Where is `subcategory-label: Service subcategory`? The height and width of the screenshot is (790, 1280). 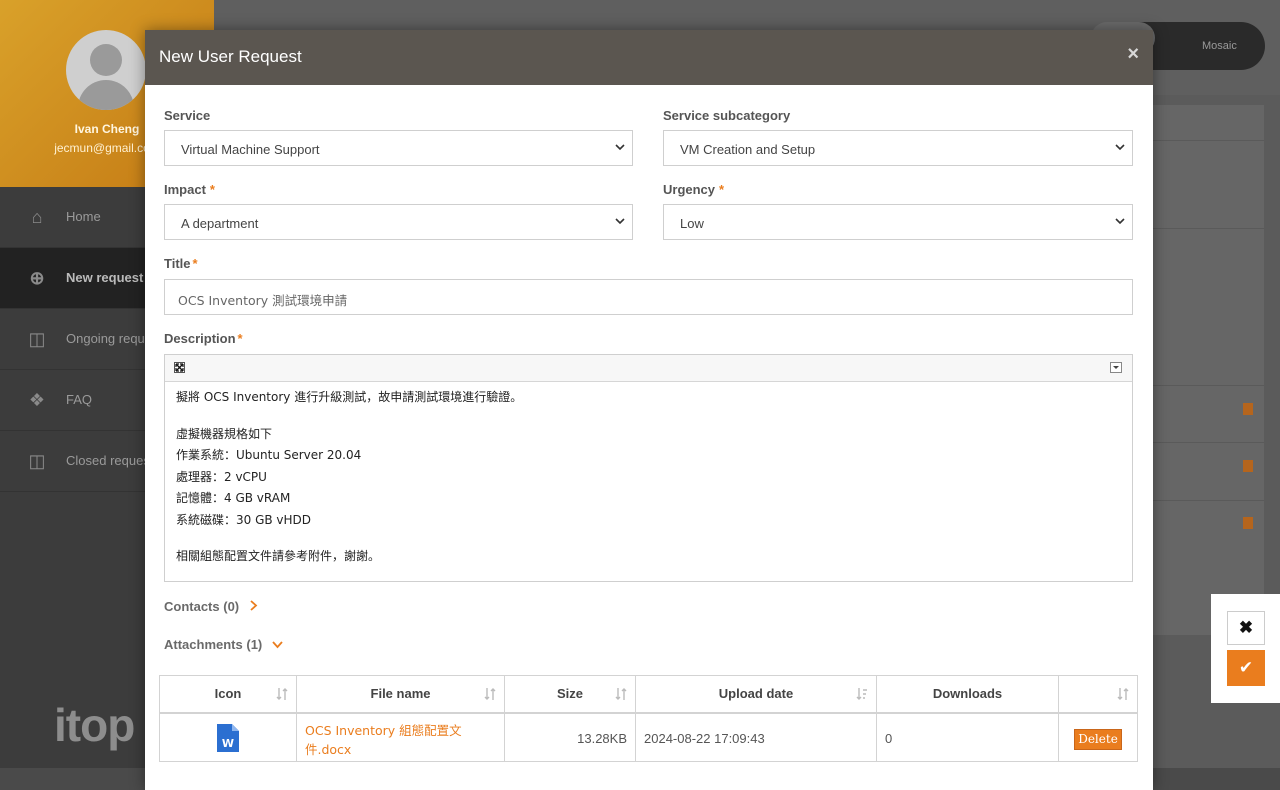 subcategory-label: Service subcategory is located at coordinates (727, 115).